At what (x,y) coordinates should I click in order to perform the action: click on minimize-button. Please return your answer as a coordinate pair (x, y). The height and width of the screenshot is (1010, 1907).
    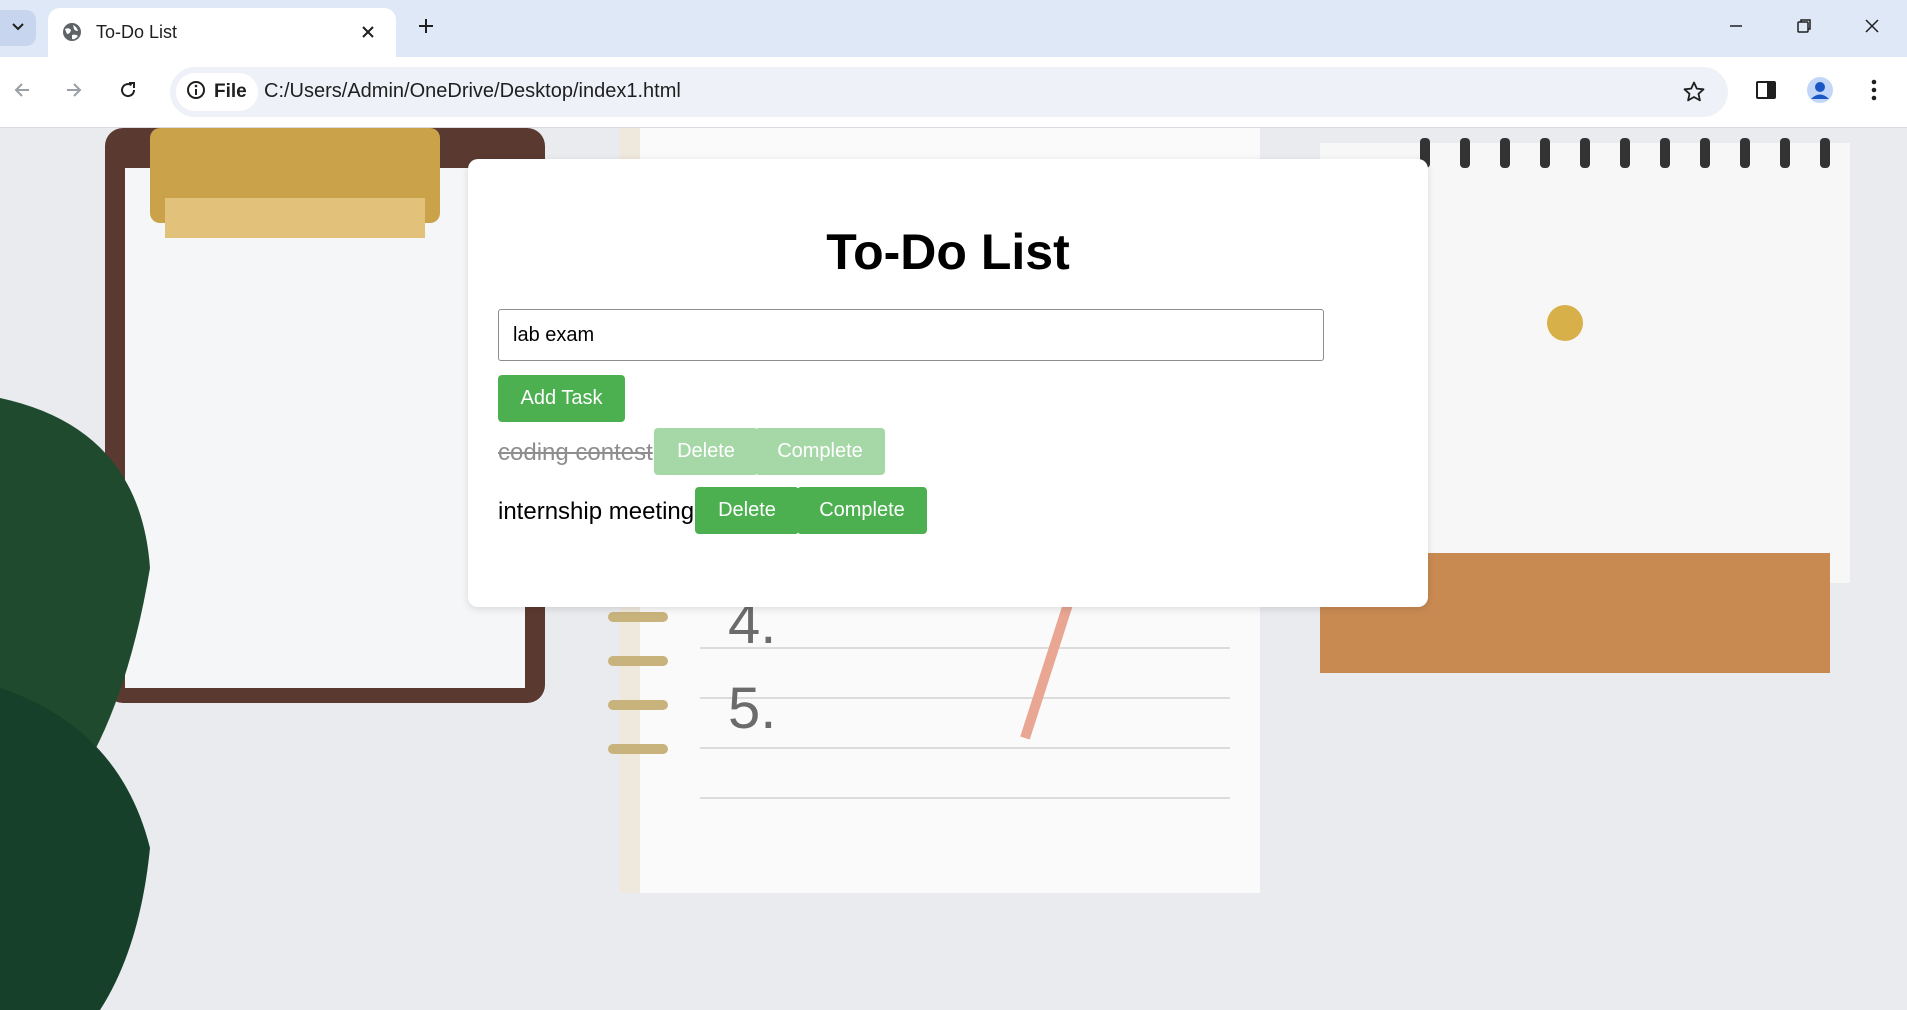
    Looking at the image, I should click on (1736, 28).